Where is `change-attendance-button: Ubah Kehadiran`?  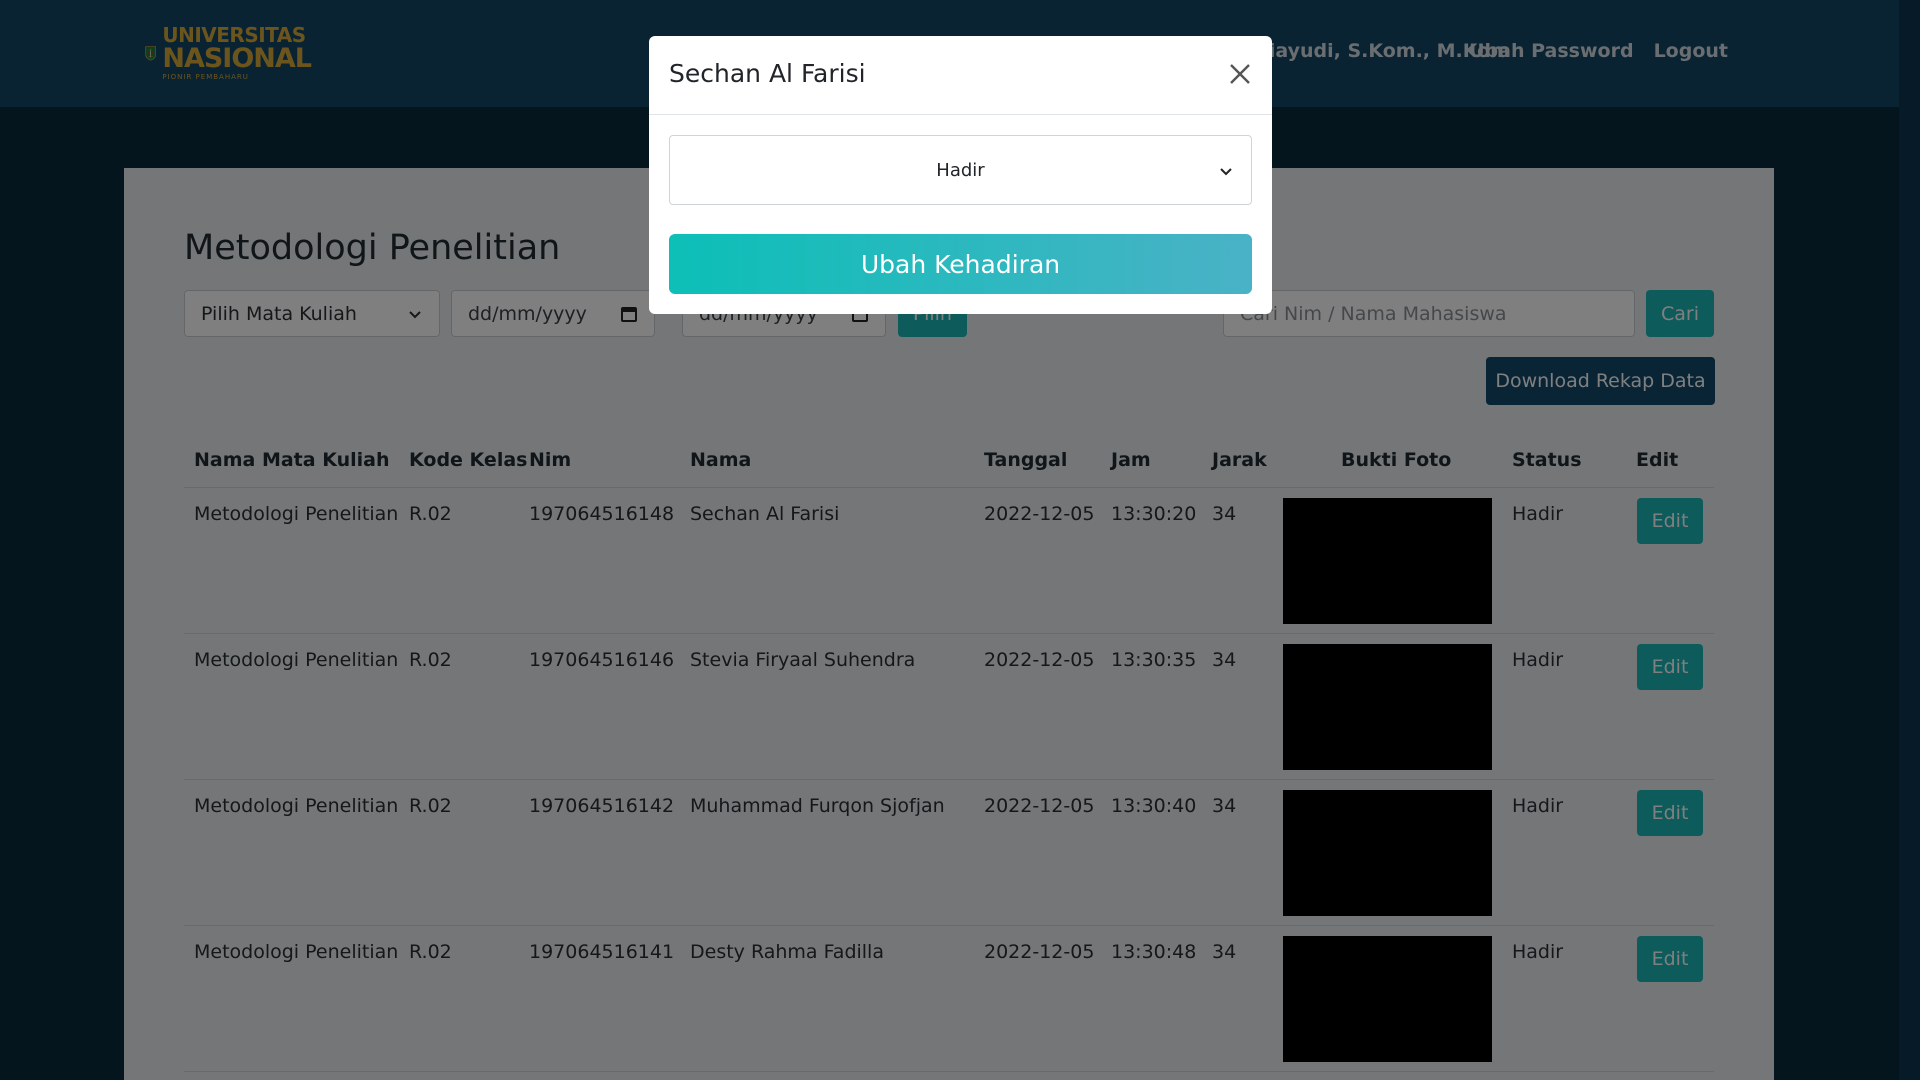
change-attendance-button: Ubah Kehadiran is located at coordinates (960, 264).